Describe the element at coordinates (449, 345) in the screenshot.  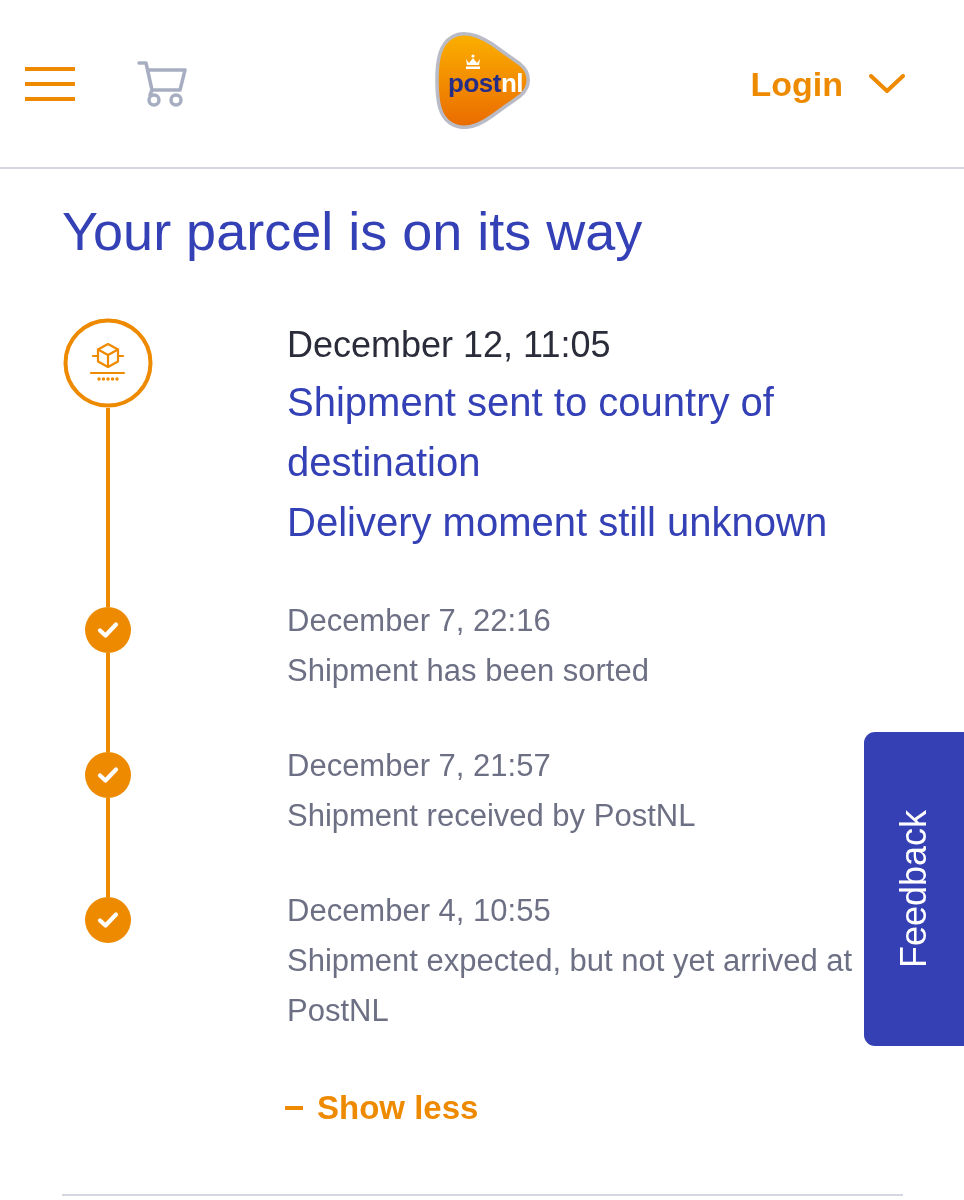
I see `event-date: December 12, 11:05` at that location.